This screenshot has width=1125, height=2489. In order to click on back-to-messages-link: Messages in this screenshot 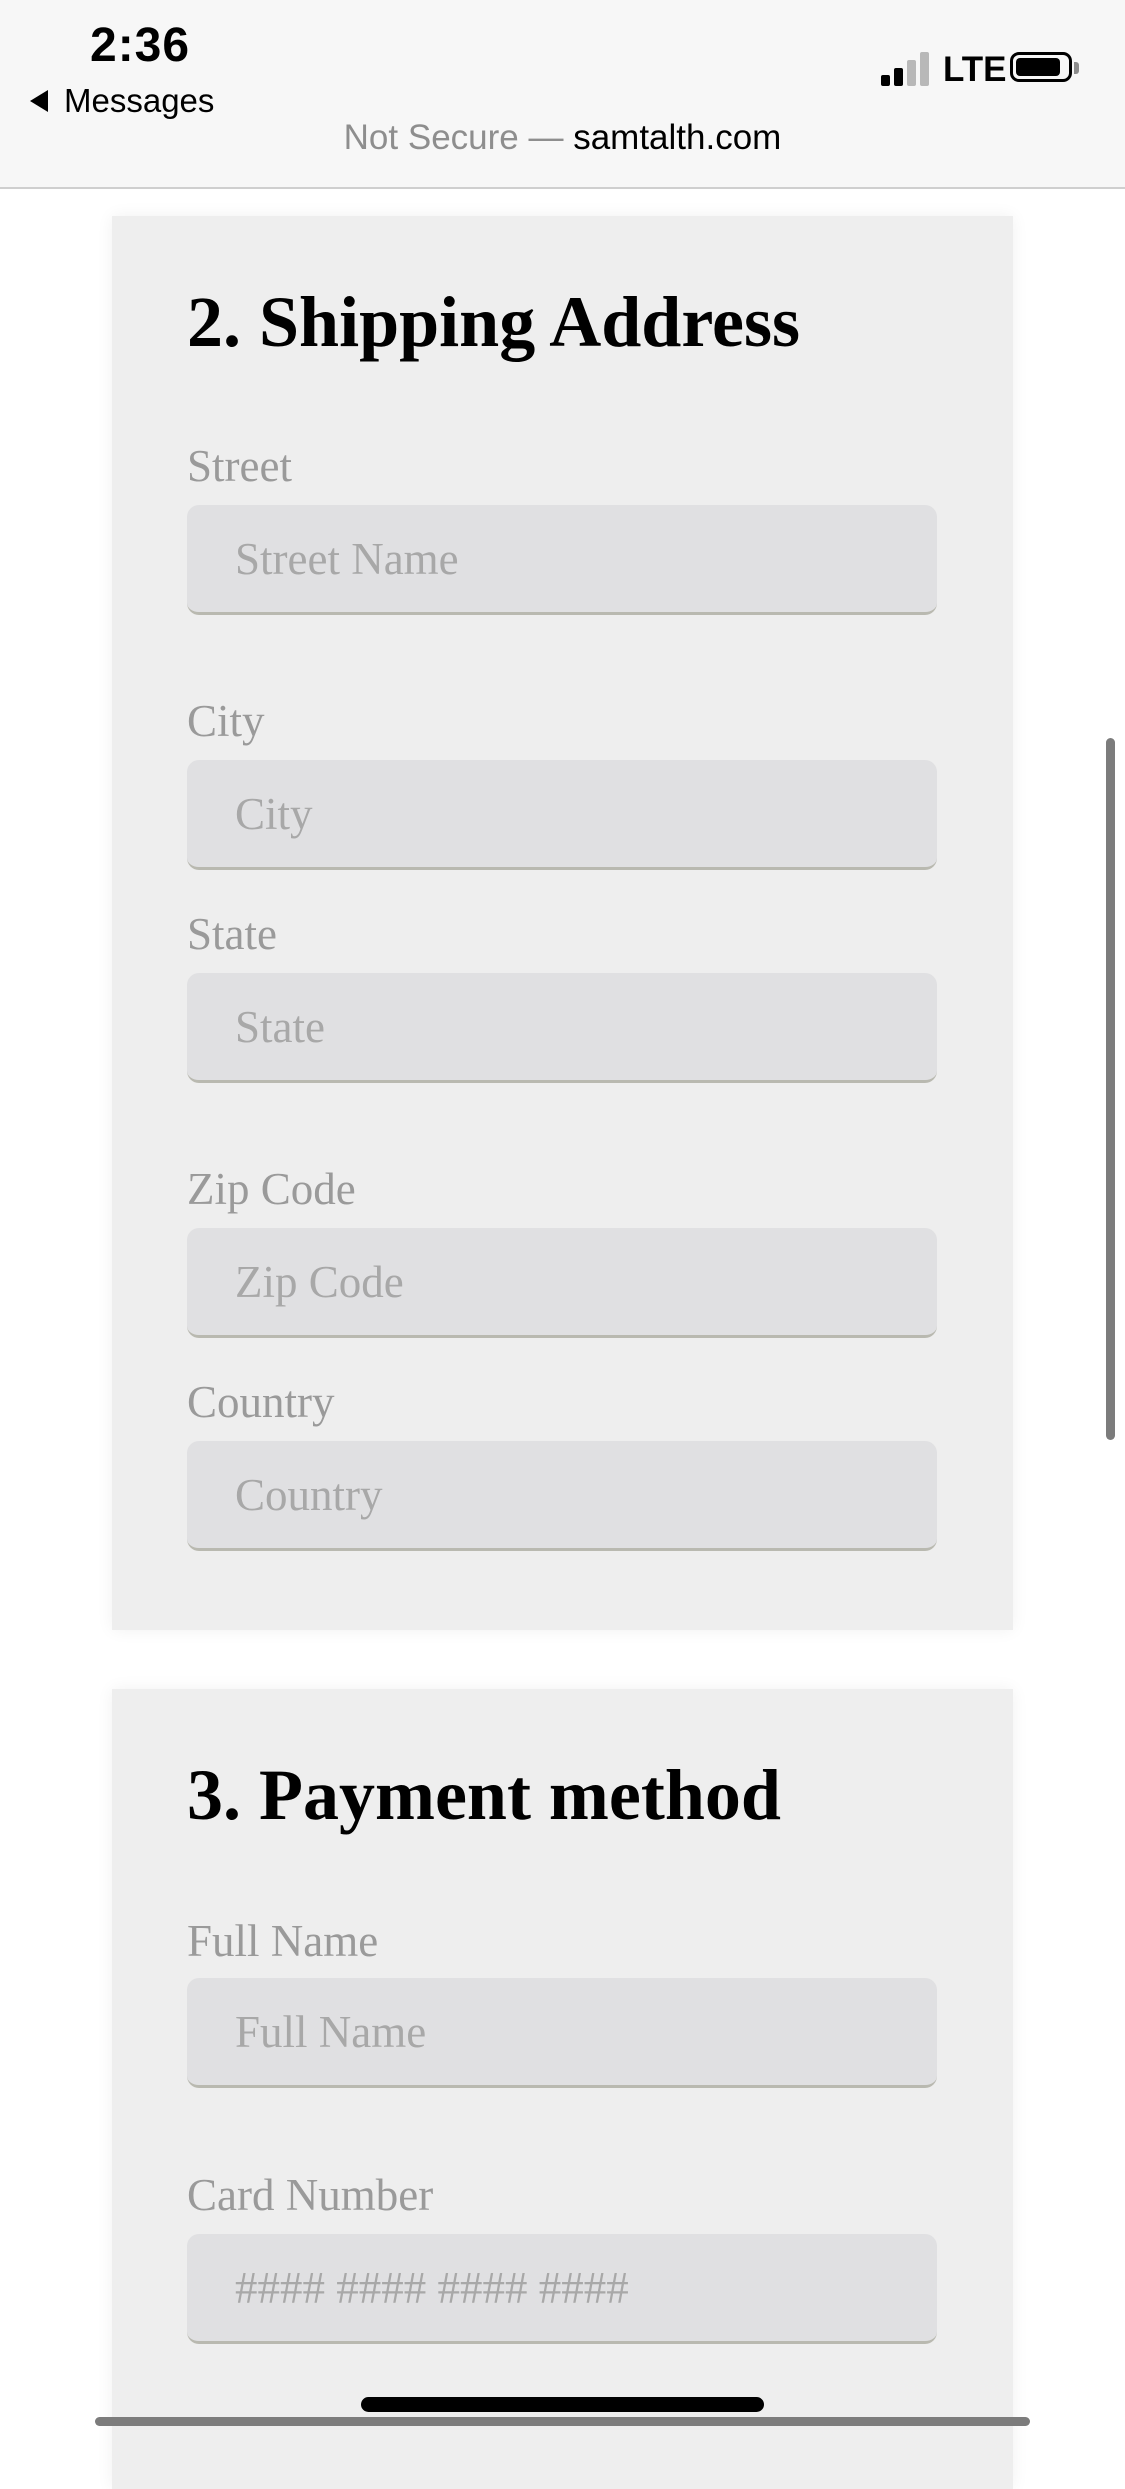, I will do `click(122, 101)`.